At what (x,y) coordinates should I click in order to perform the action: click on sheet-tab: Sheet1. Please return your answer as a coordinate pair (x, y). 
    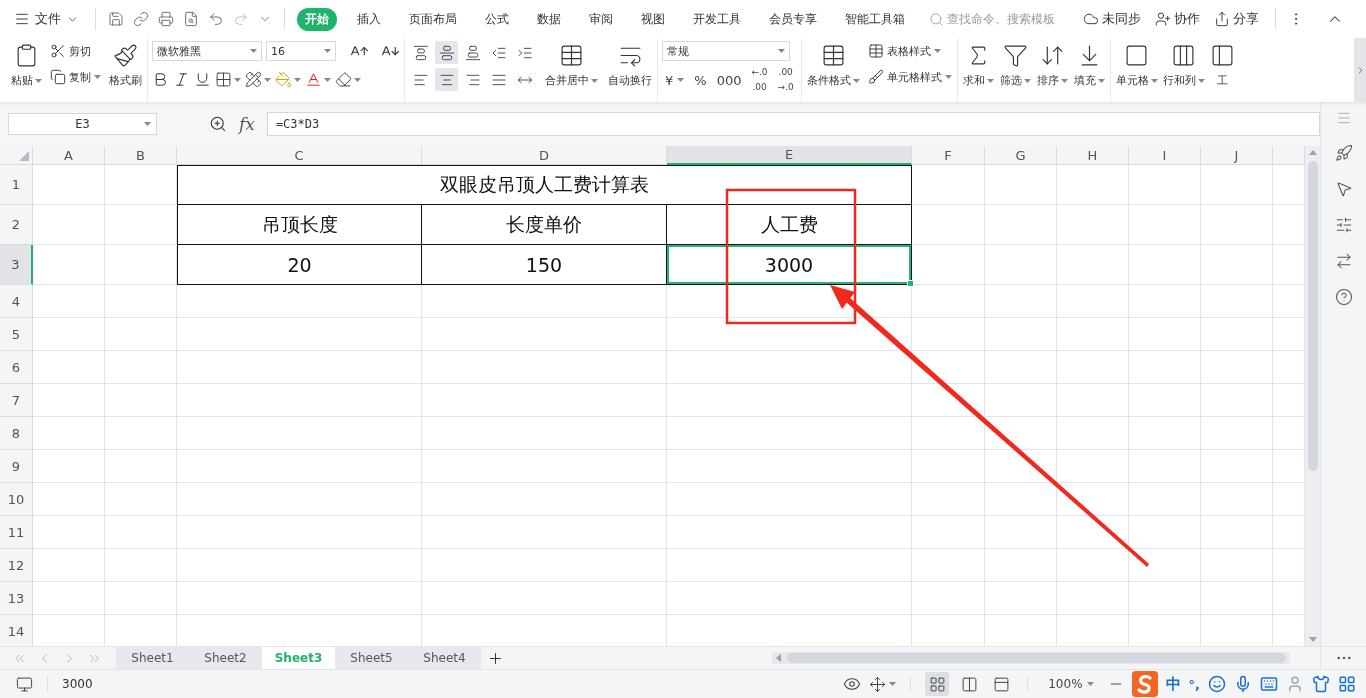
    Looking at the image, I should click on (152, 658).